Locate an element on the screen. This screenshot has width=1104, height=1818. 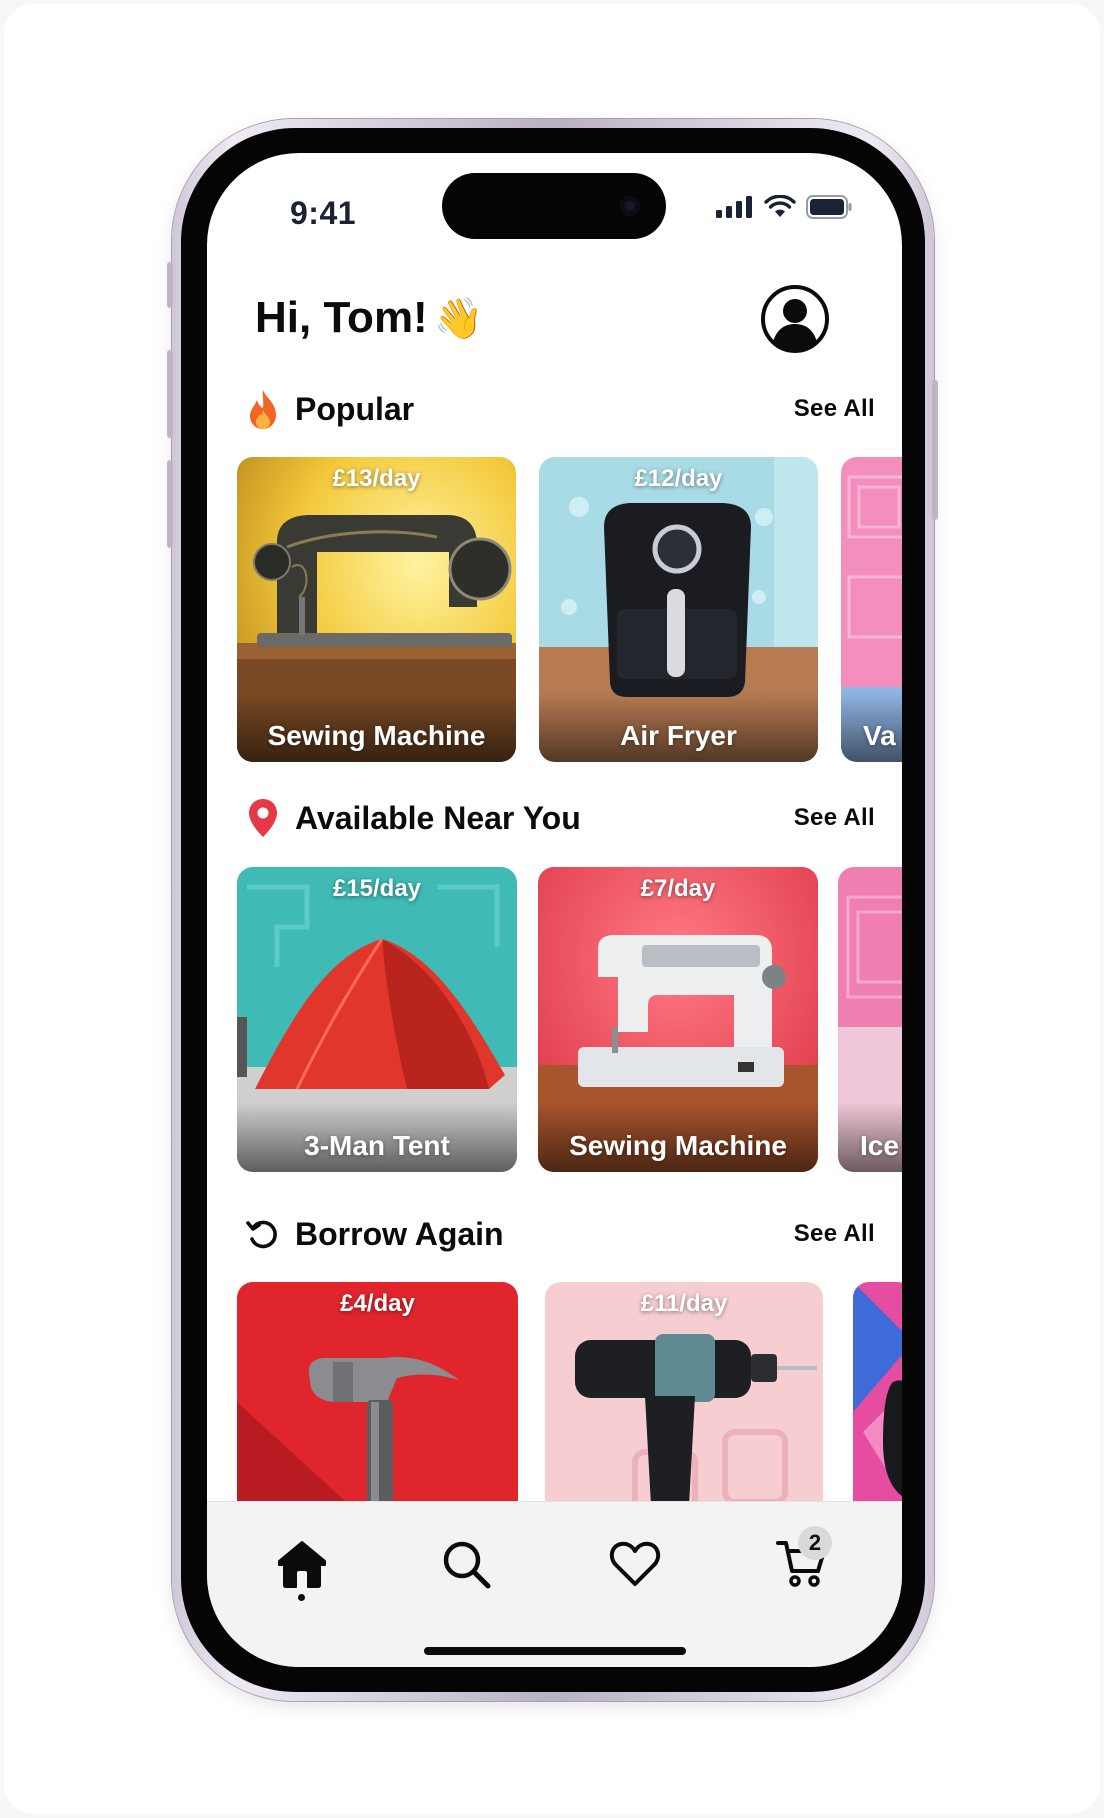
profile-button is located at coordinates (795, 319).